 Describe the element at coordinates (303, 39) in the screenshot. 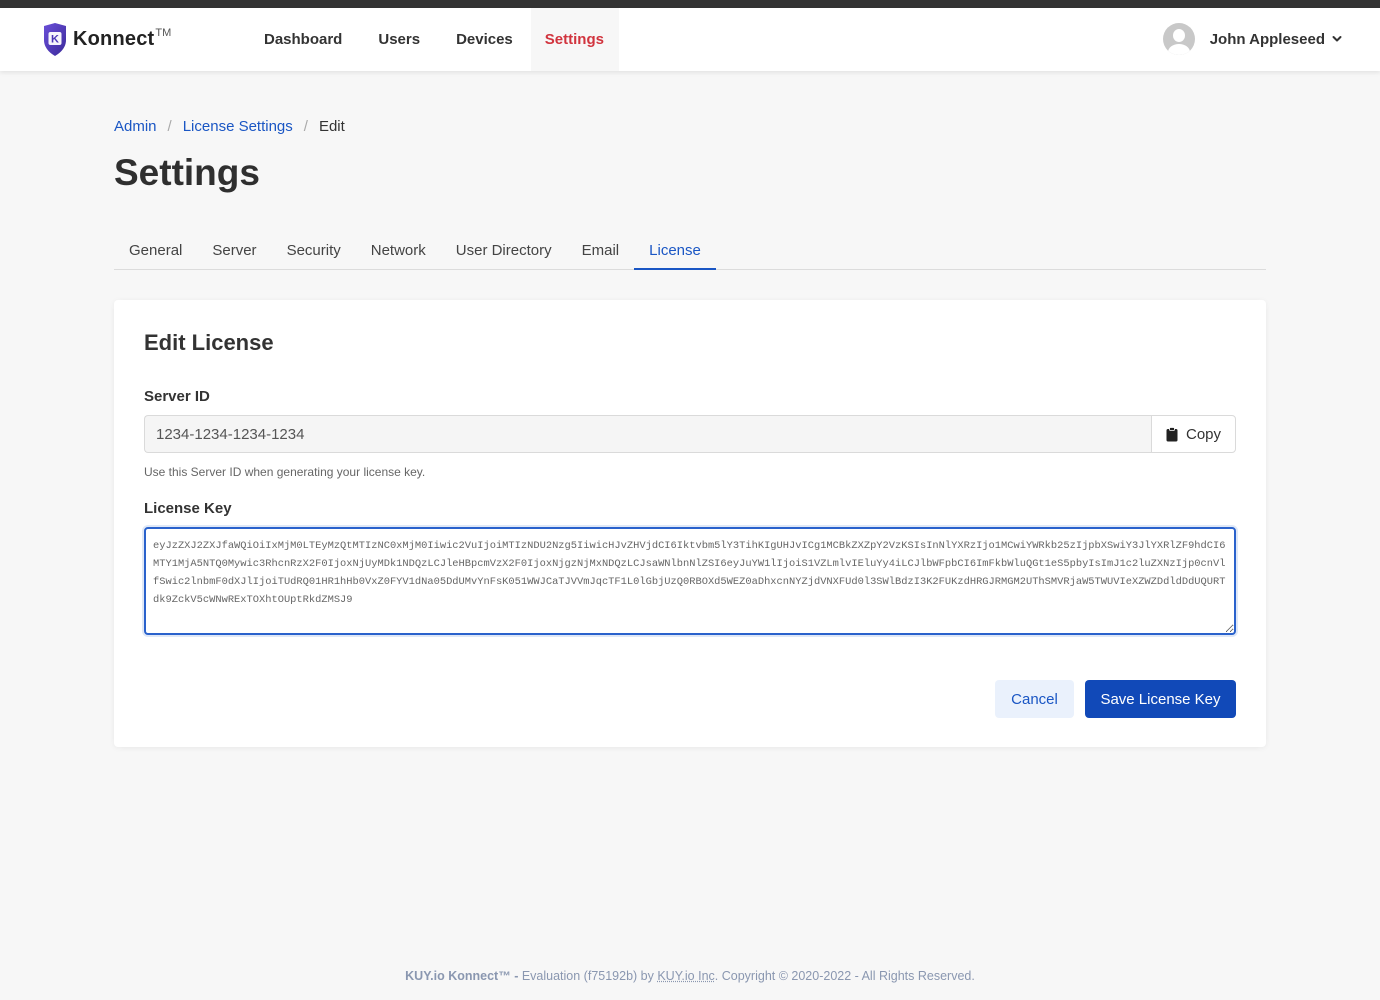

I see `nav-dashboard: Dashboard` at that location.